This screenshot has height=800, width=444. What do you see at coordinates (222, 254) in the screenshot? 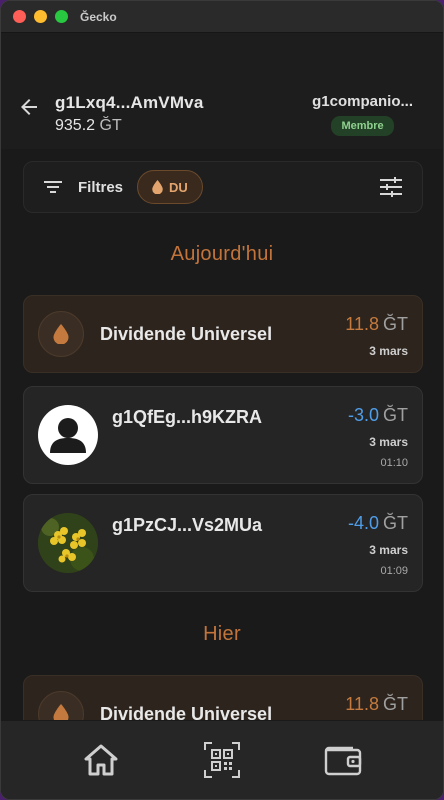
I see `section-label-today: Aujourd'hui` at bounding box center [222, 254].